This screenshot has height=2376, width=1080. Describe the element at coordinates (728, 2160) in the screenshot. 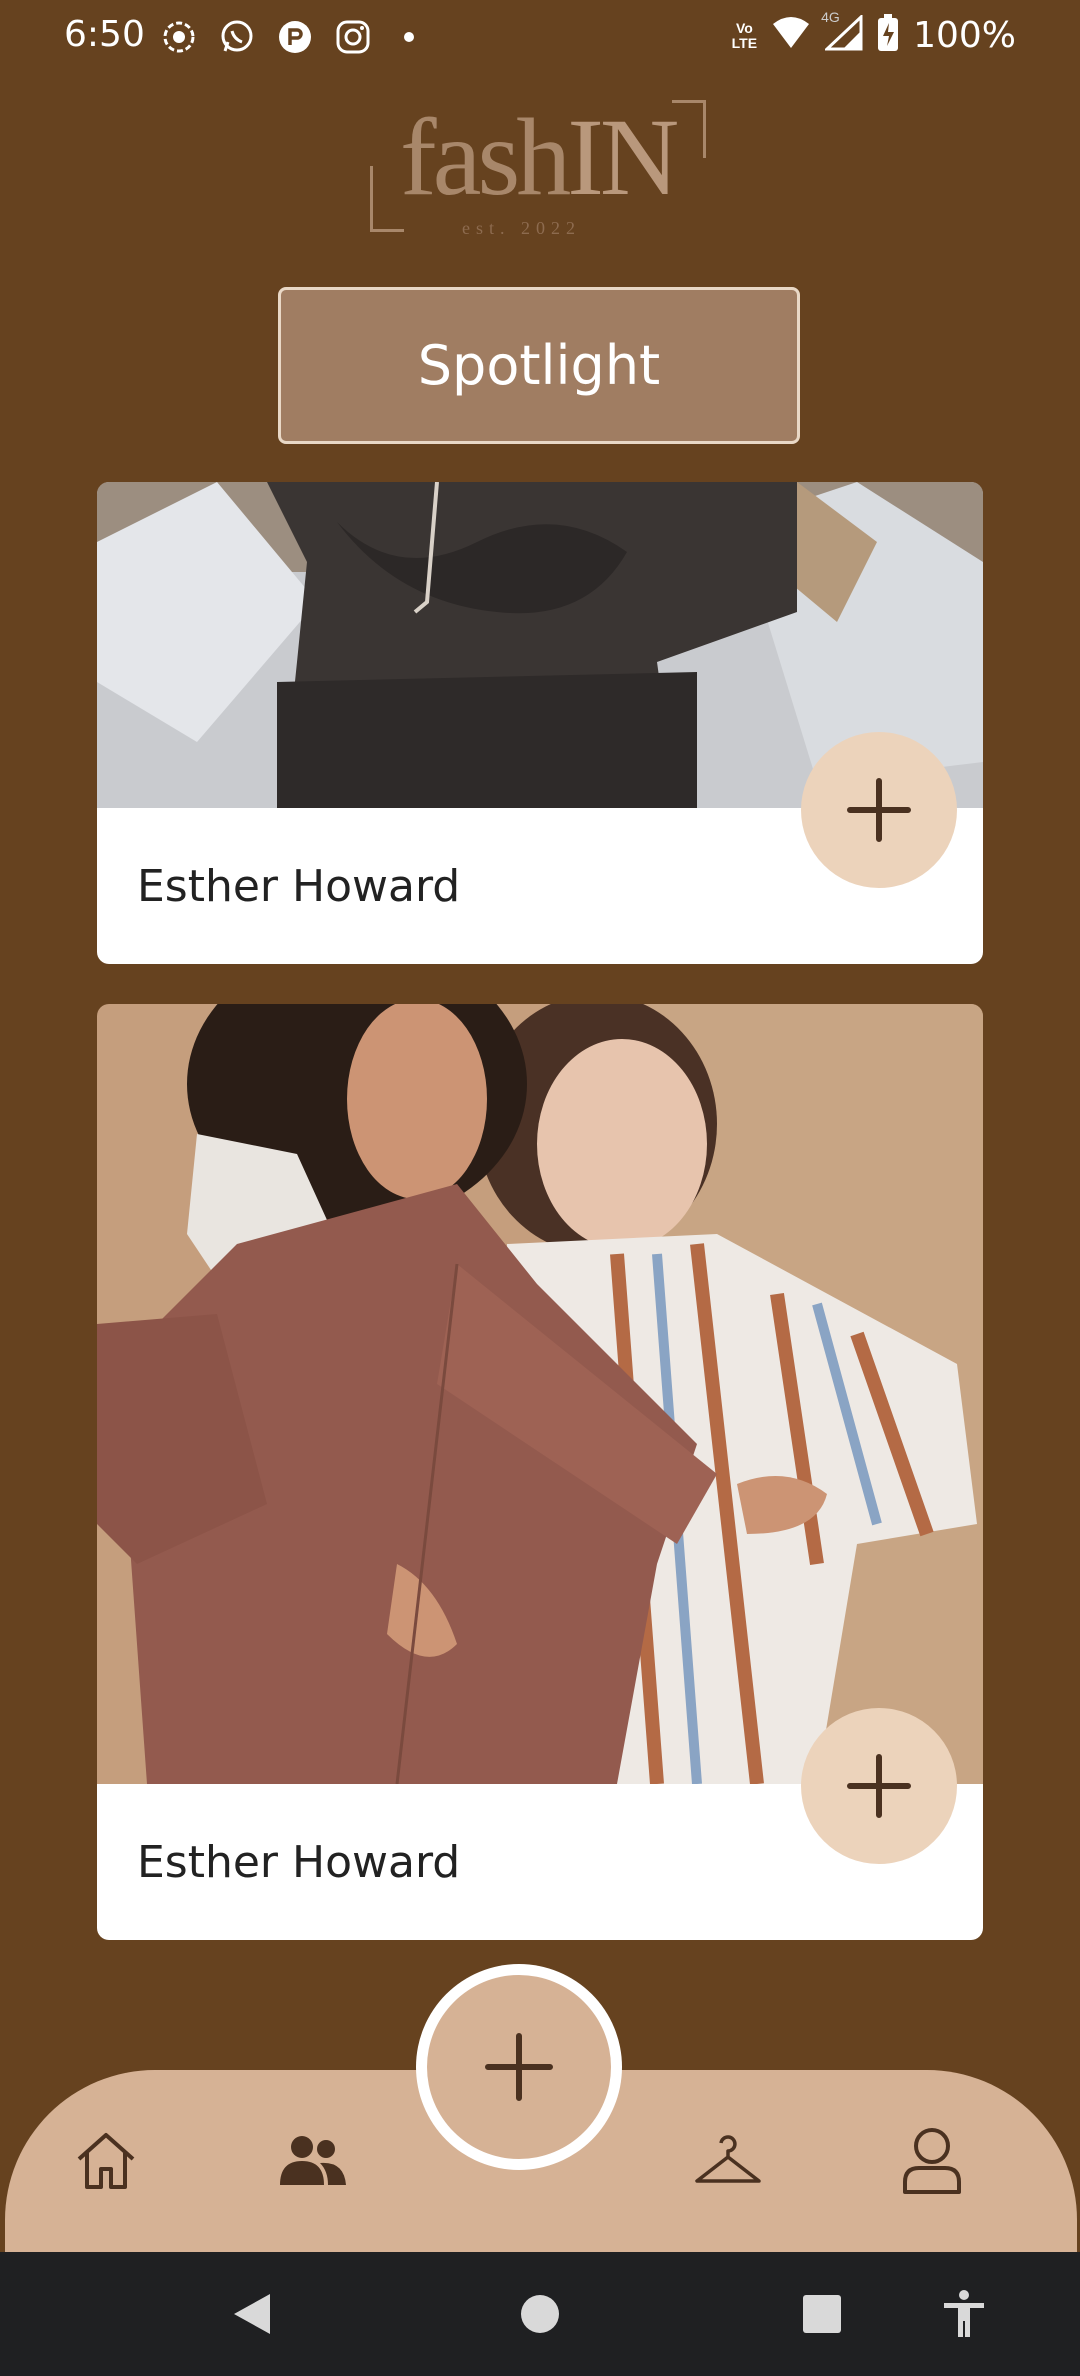

I see `hanger-icon` at that location.